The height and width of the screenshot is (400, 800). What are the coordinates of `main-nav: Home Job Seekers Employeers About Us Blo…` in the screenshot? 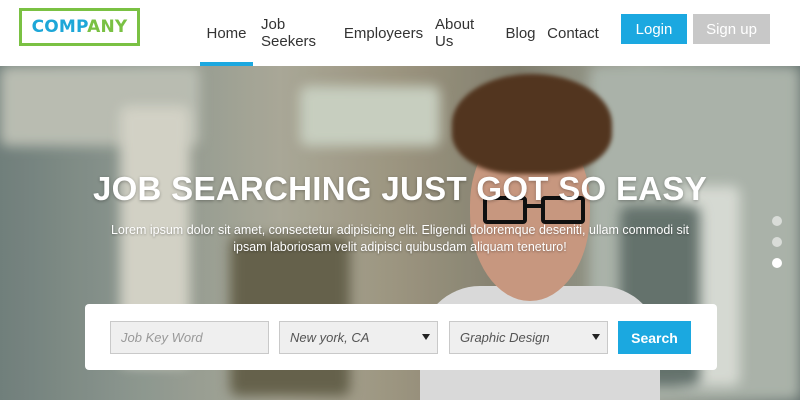 It's located at (402, 33).